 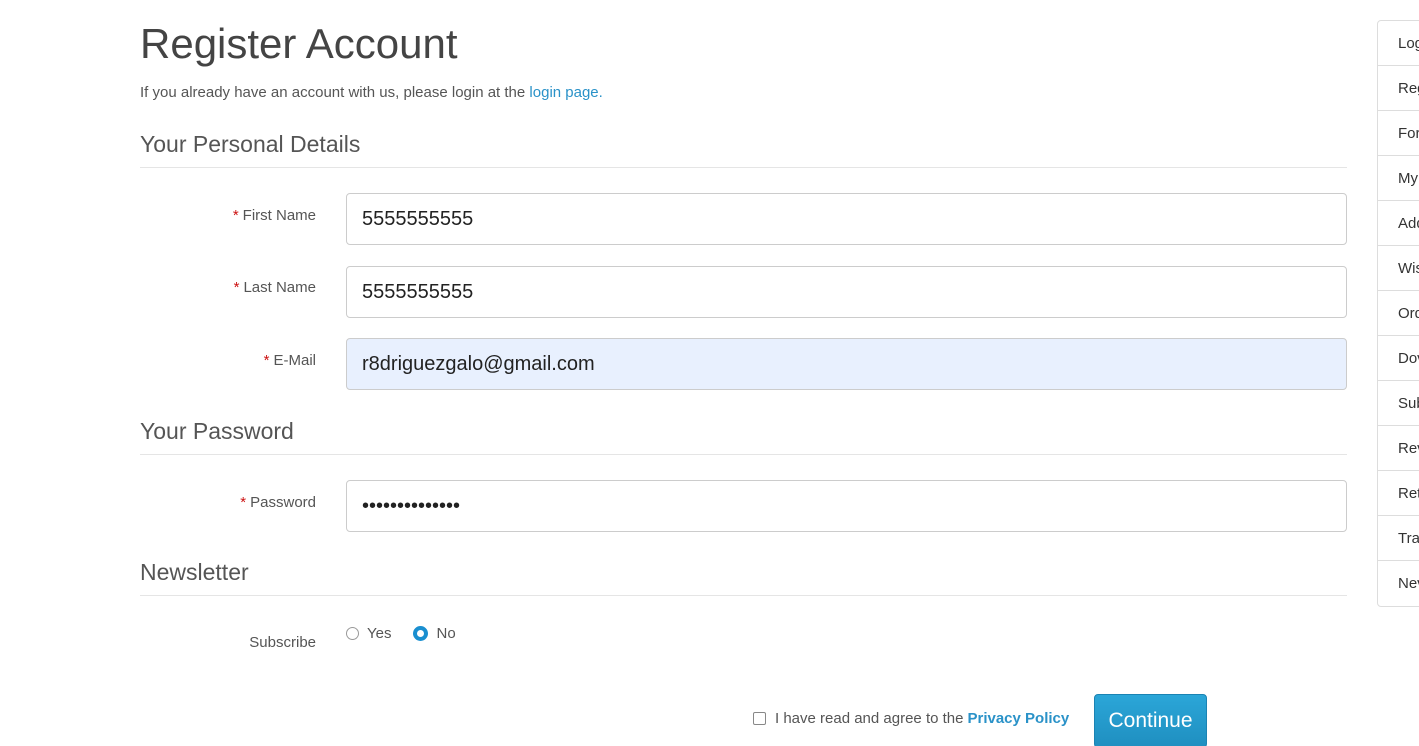 What do you see at coordinates (1398, 448) in the screenshot?
I see `sidebar-item-reward-points: Rev` at bounding box center [1398, 448].